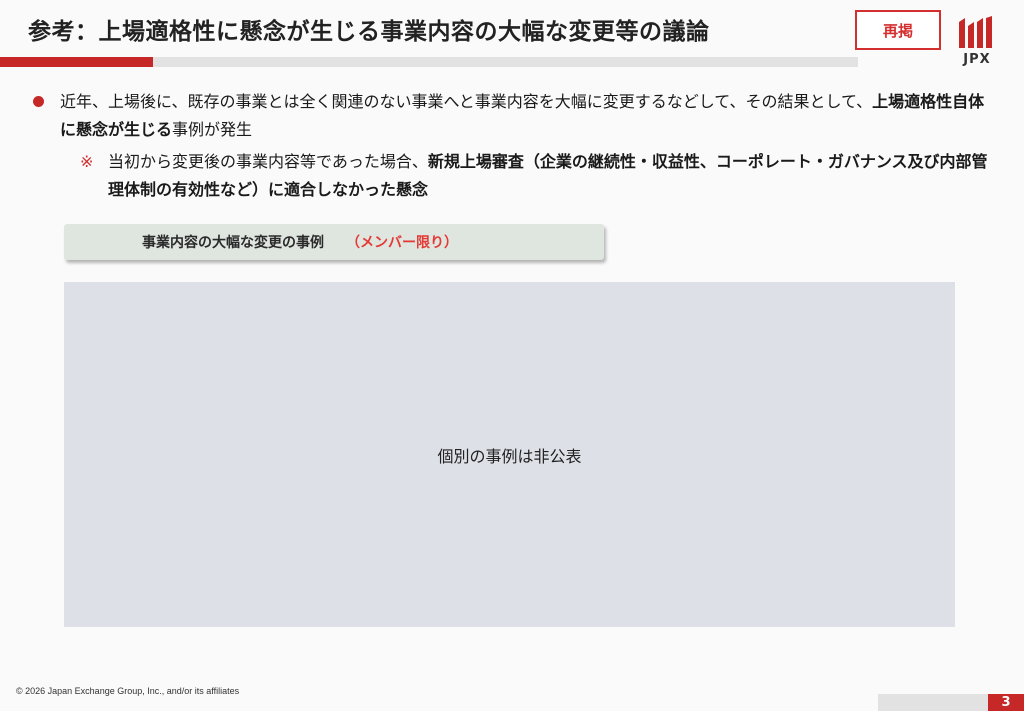 Image resolution: width=1024 pixels, height=711 pixels. What do you see at coordinates (87, 161) in the screenshot?
I see `note-mark-icon: ※` at bounding box center [87, 161].